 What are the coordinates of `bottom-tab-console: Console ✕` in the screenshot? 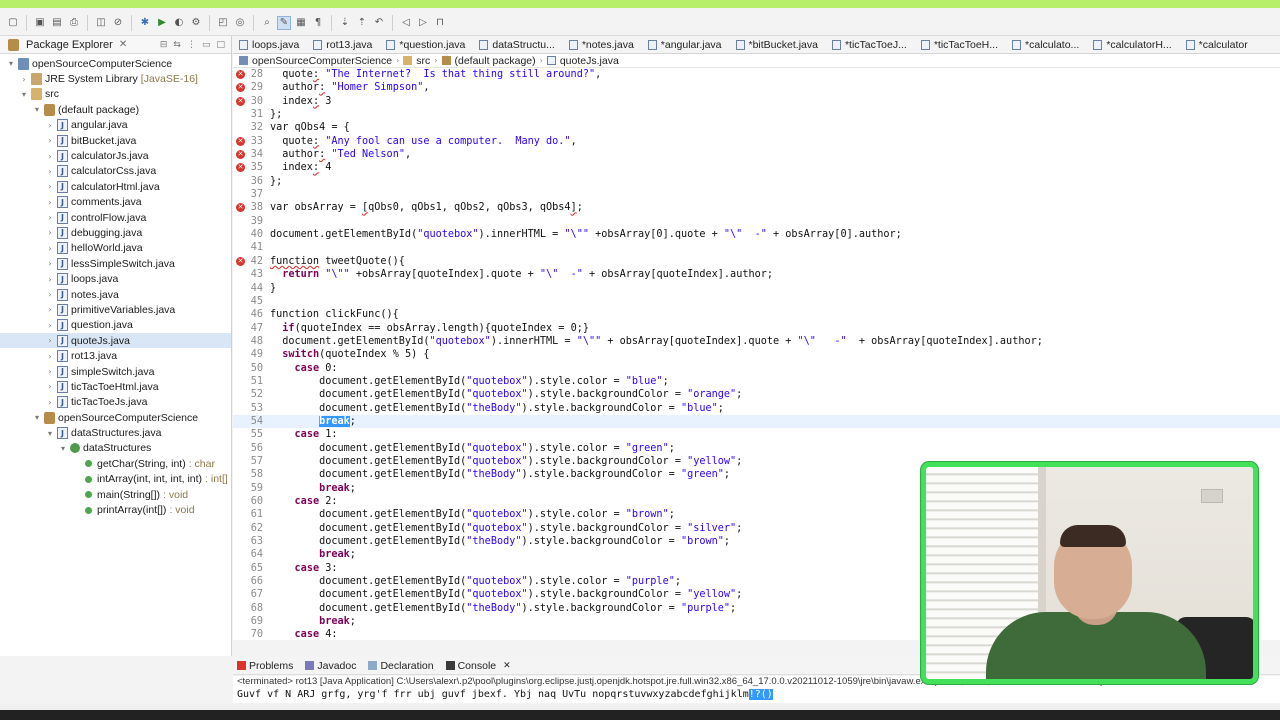 It's located at (478, 666).